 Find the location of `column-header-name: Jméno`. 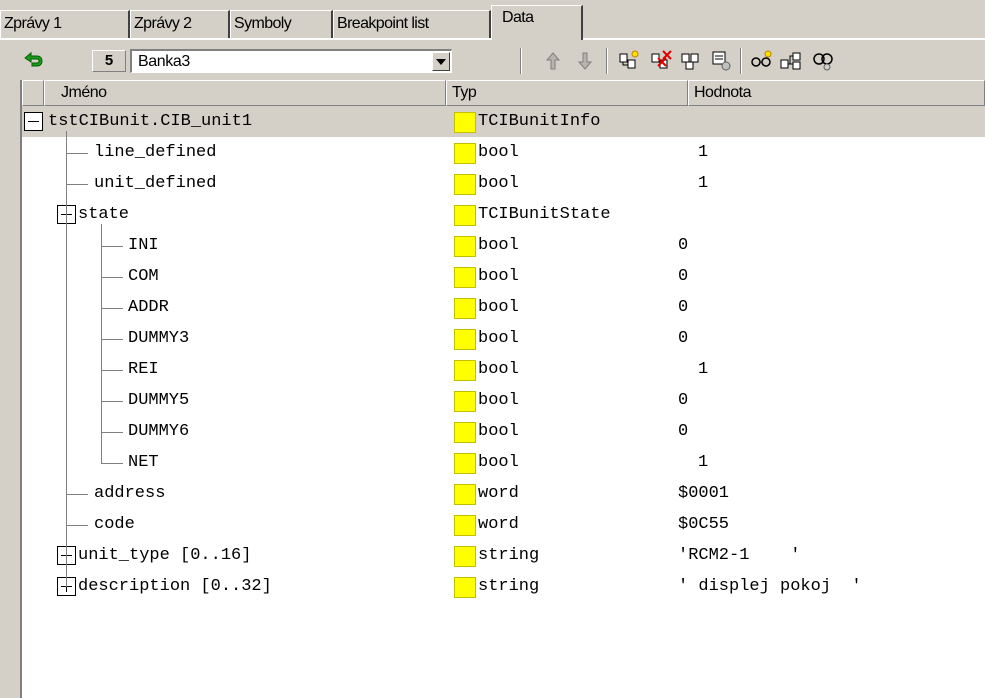

column-header-name: Jméno is located at coordinates (245, 93).